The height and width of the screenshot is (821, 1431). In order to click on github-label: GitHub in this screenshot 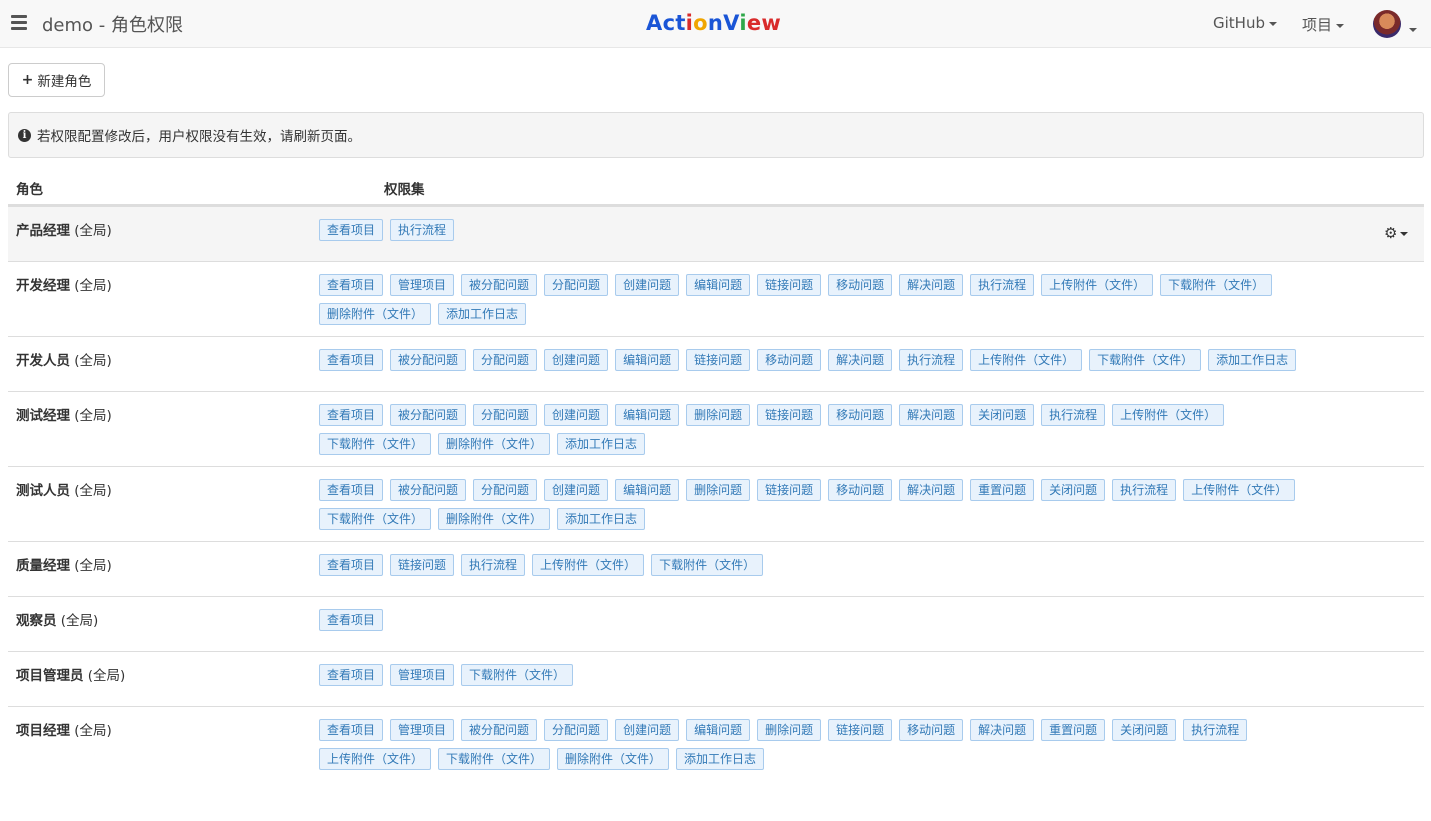, I will do `click(1239, 23)`.